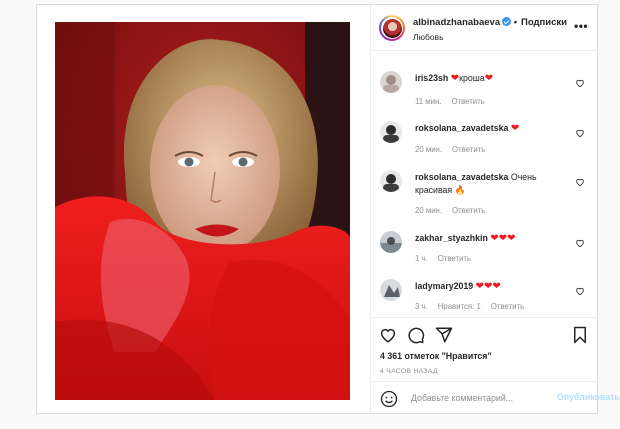 The image size is (620, 429). Describe the element at coordinates (476, 398) in the screenshot. I see `comment-input` at that location.